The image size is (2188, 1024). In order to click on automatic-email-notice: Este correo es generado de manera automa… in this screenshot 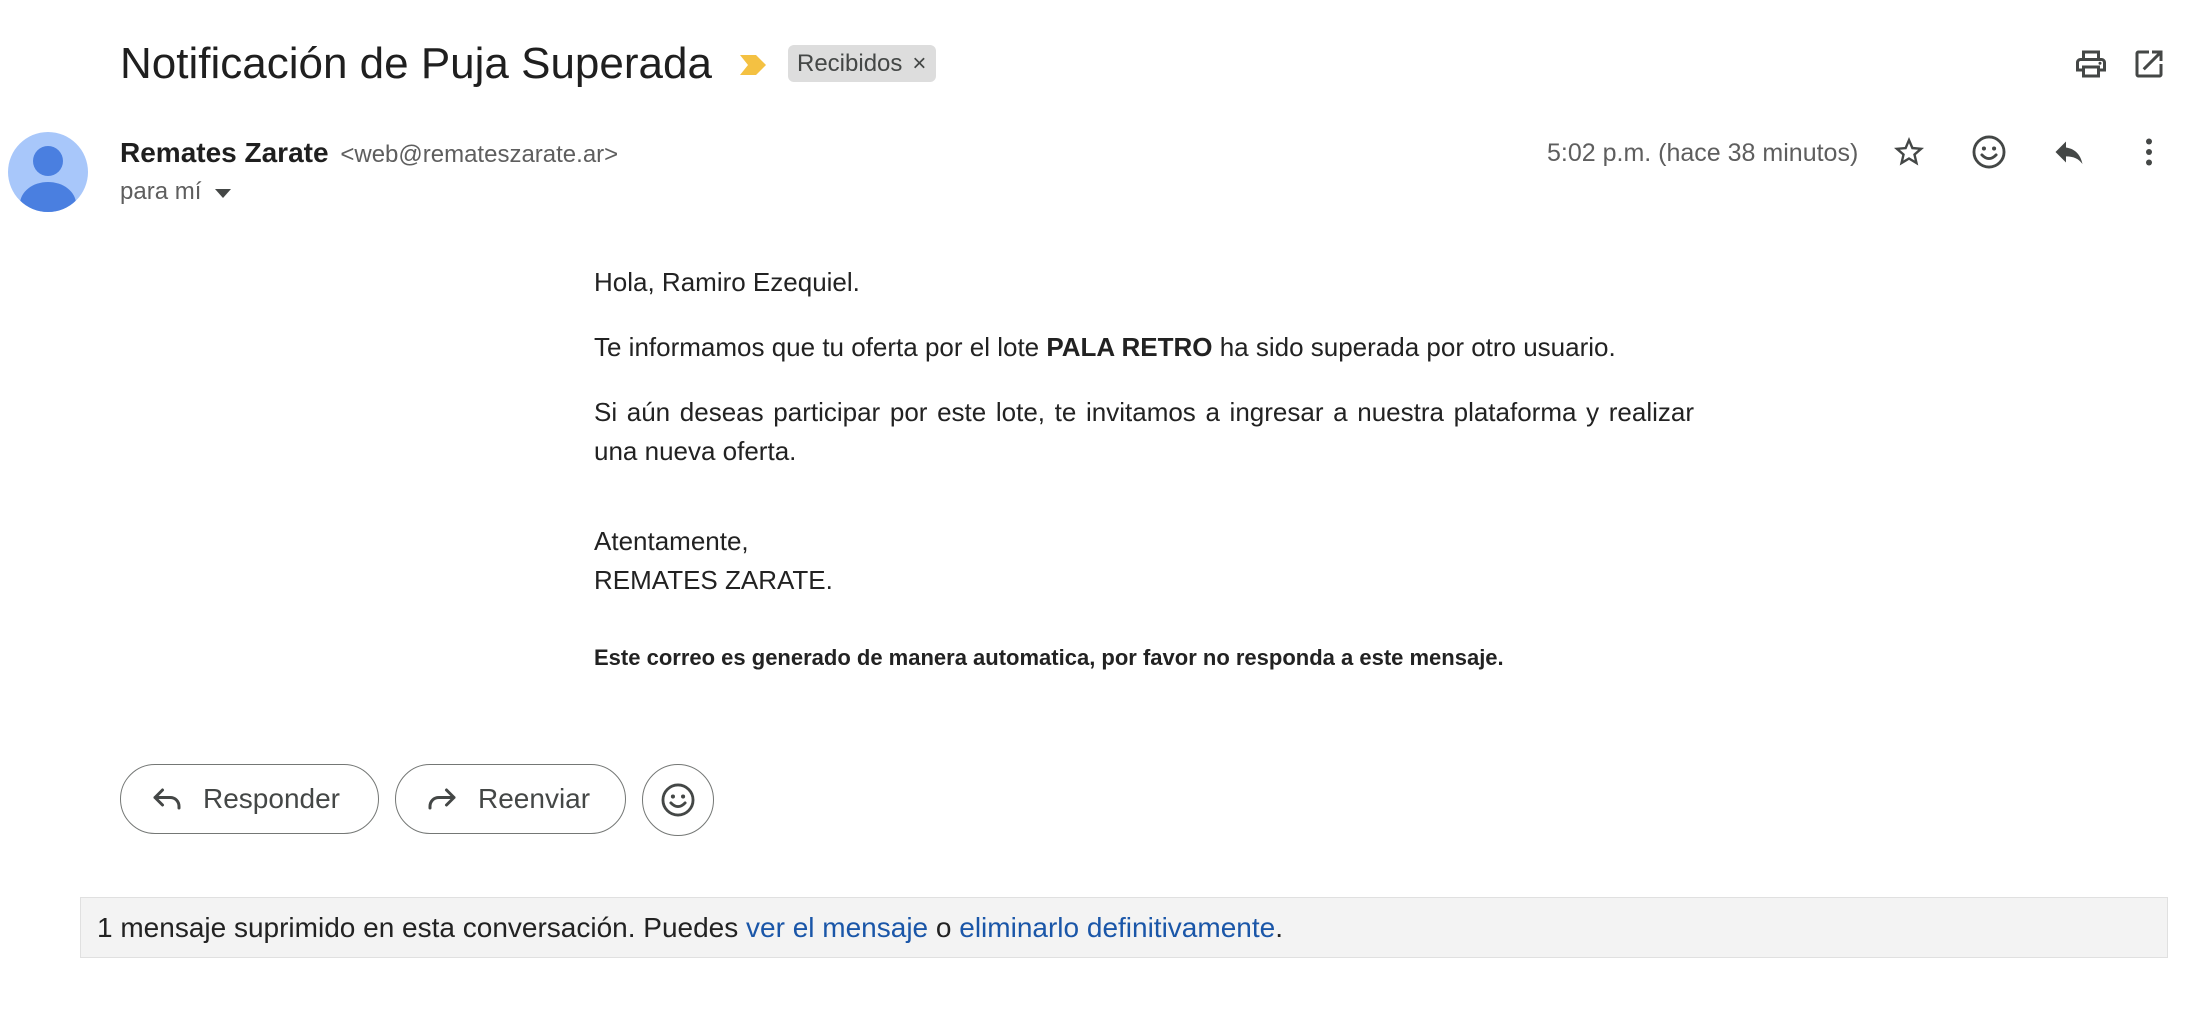, I will do `click(1049, 657)`.